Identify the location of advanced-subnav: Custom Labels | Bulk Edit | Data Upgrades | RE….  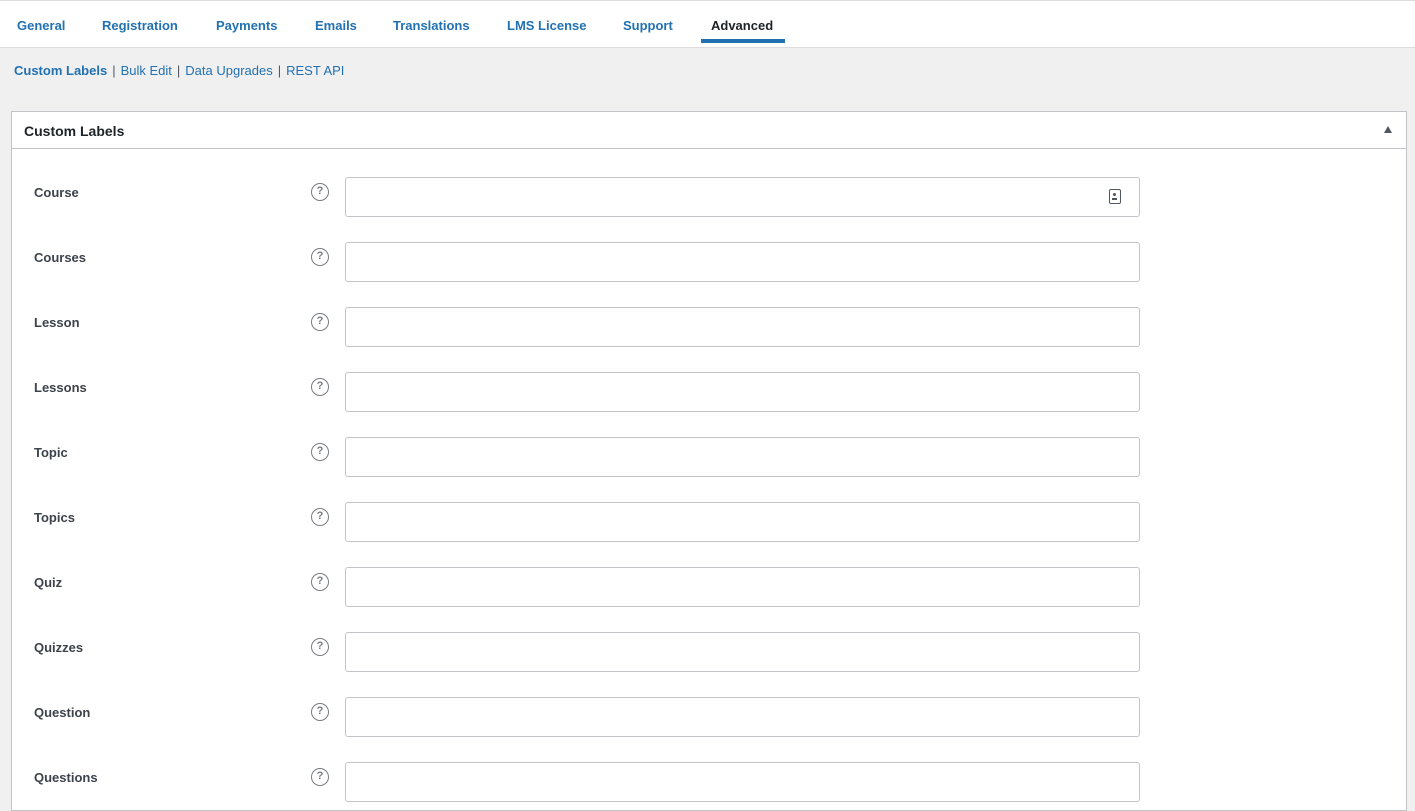
(179, 72).